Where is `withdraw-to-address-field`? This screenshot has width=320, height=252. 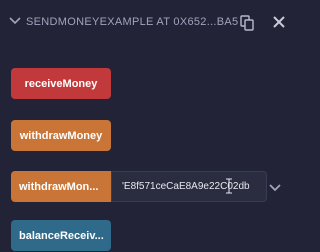
withdraw-to-address-field is located at coordinates (189, 186).